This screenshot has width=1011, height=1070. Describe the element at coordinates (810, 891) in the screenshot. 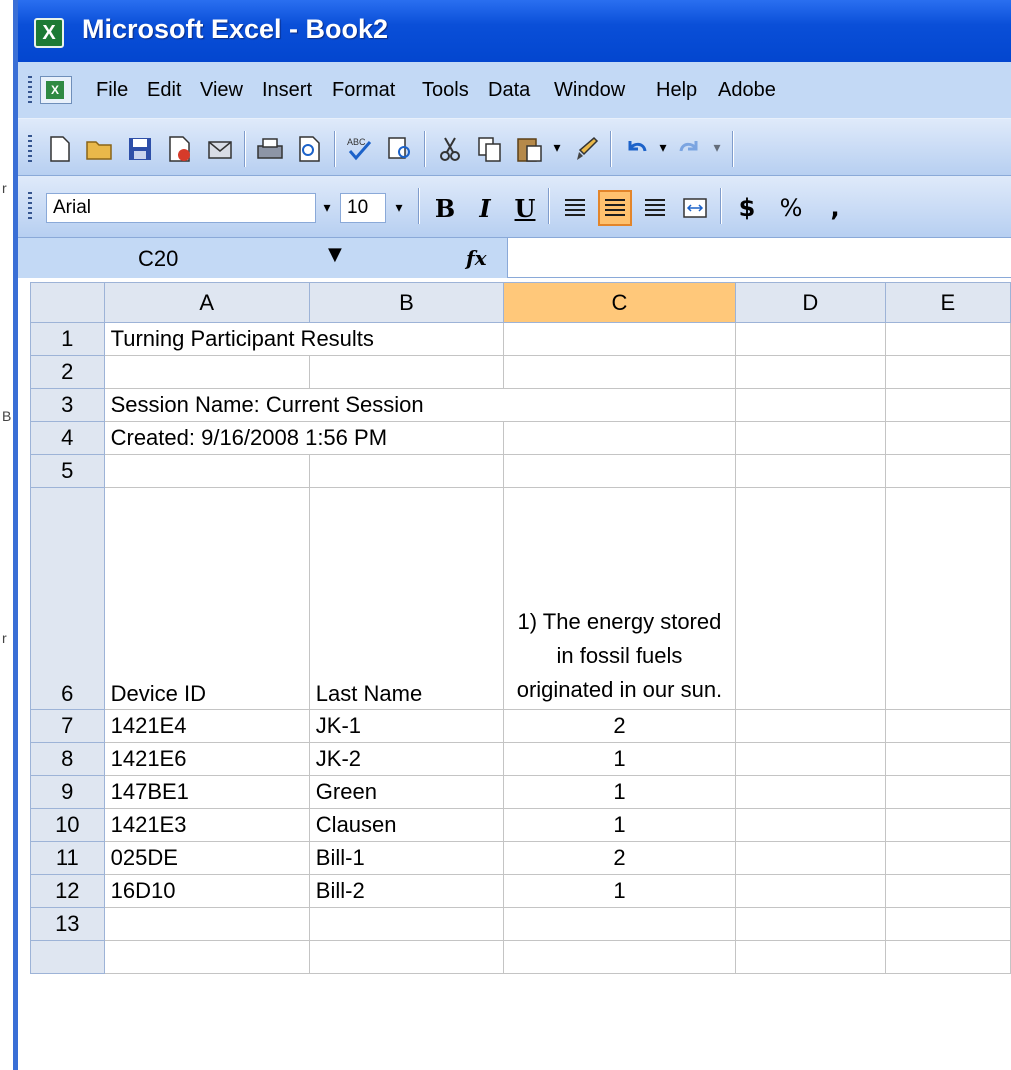

I see `cell-d12` at that location.